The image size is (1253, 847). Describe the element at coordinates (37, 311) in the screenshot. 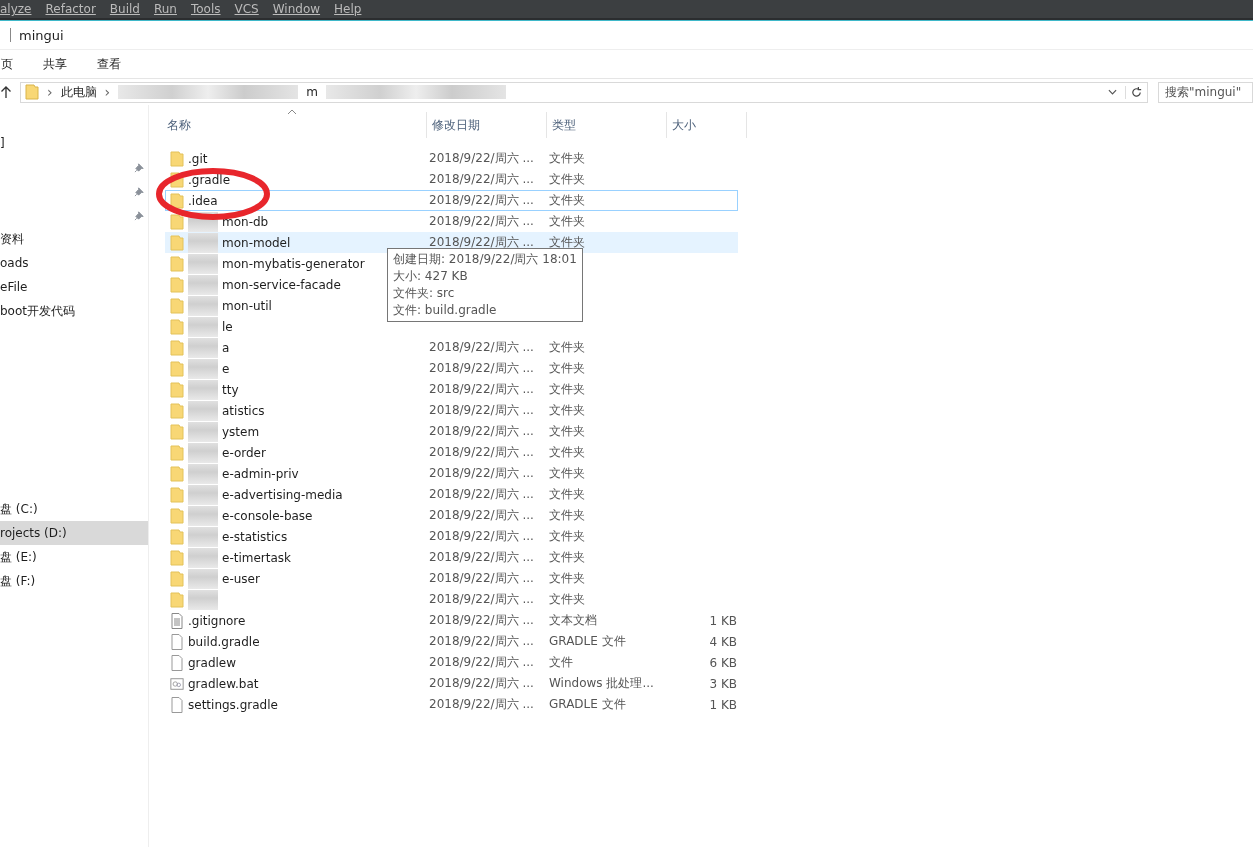

I see `sidebar-item: boot开发代码` at that location.